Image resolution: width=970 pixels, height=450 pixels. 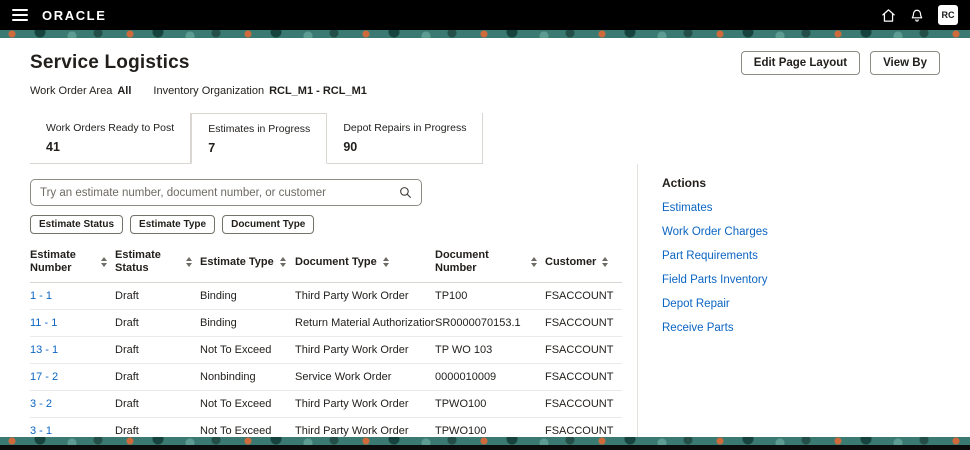 I want to click on cell-estimate-number: 3 - 2, so click(x=72, y=404).